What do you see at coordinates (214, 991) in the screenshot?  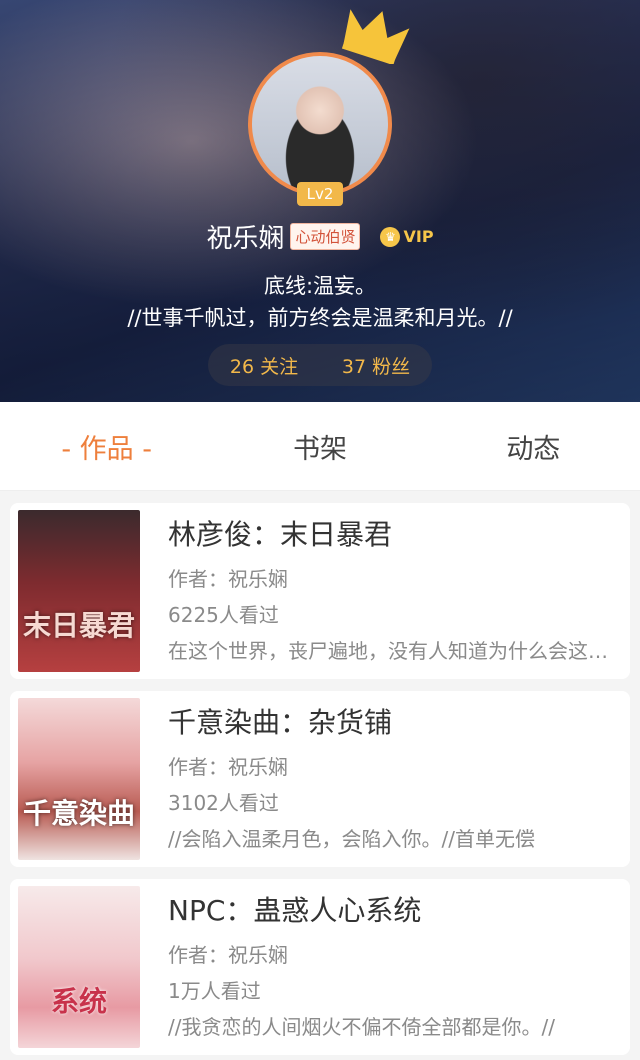 I see `work-views: 1万人看过` at bounding box center [214, 991].